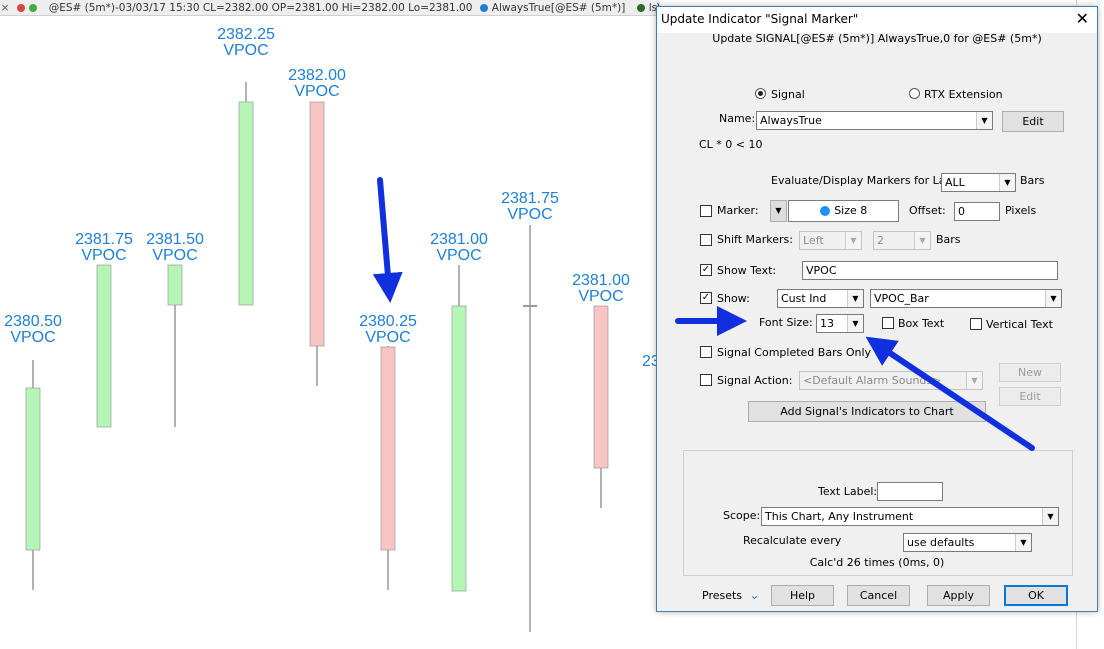  Describe the element at coordinates (966, 298) in the screenshot. I see `show-indicator-select: VPOC_Bar ▼` at that location.